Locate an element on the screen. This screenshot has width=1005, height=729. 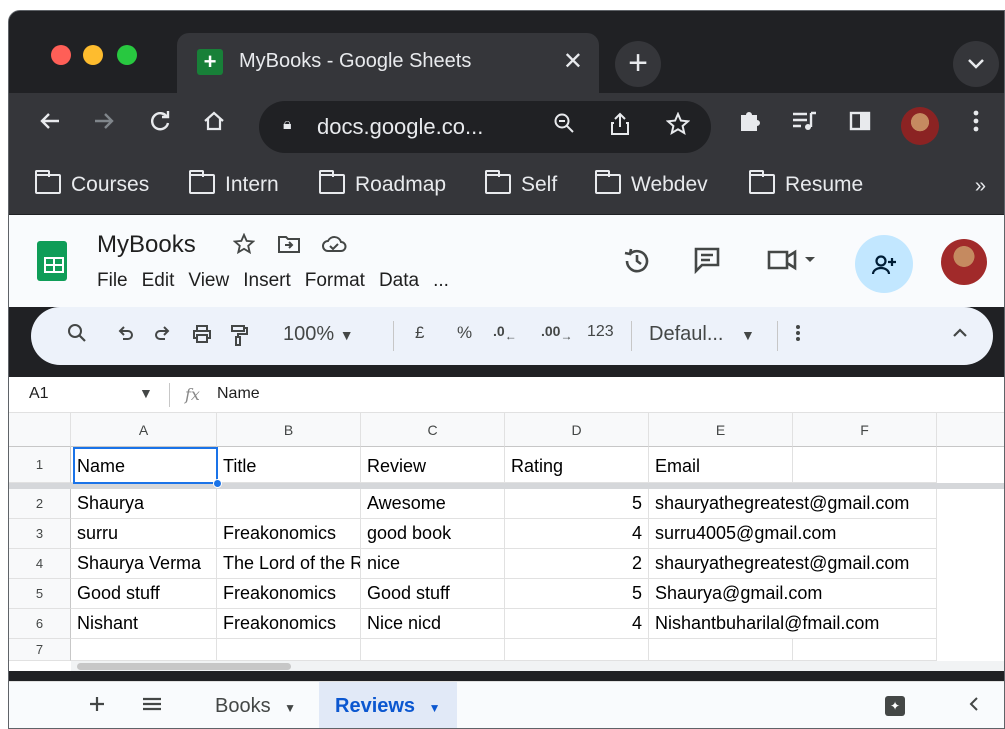
menu-edit: Edit is located at coordinates (158, 280).